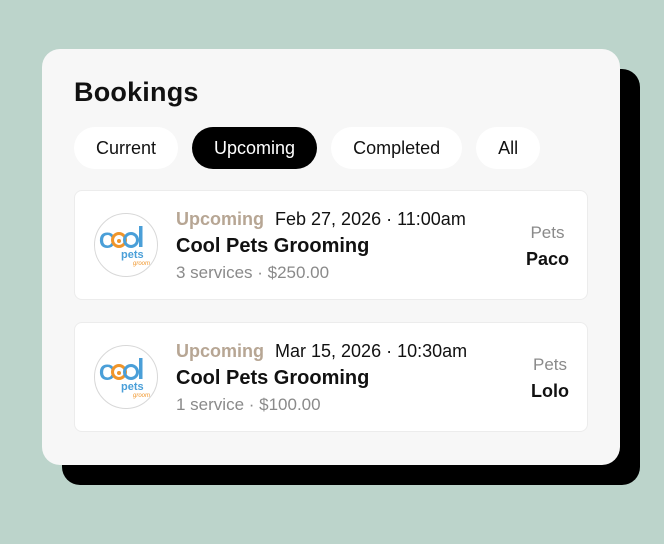  Describe the element at coordinates (397, 148) in the screenshot. I see `tab-completed: Completed` at that location.